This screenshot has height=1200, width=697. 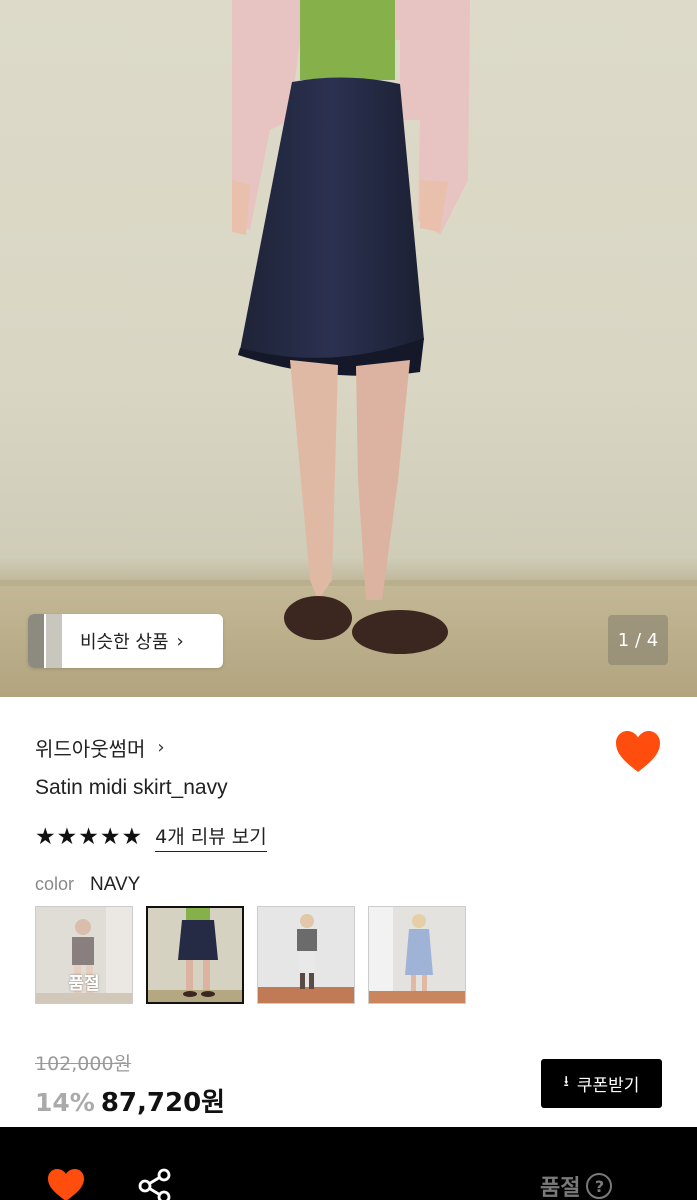 What do you see at coordinates (151, 837) in the screenshot?
I see `rating-row: ★ ★ ★ ★ ★ 4개 리뷰 보기` at bounding box center [151, 837].